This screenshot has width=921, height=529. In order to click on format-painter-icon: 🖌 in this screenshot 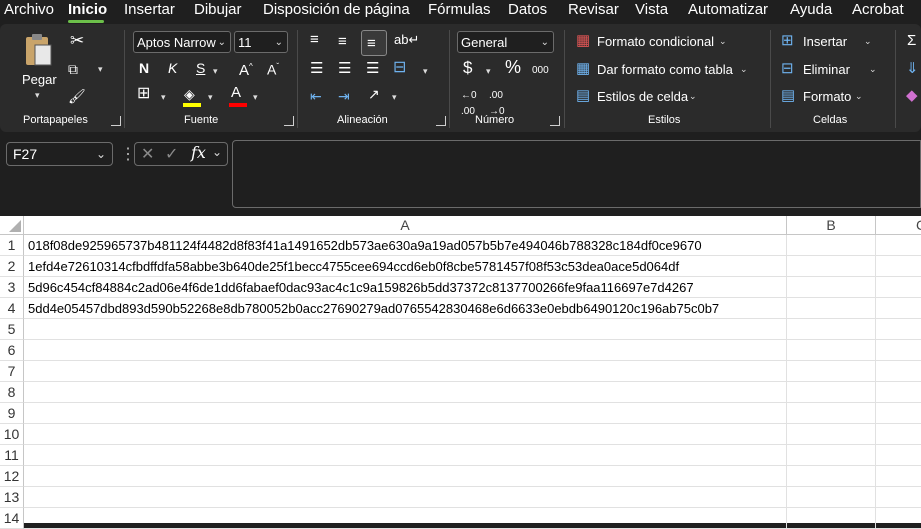, I will do `click(77, 96)`.